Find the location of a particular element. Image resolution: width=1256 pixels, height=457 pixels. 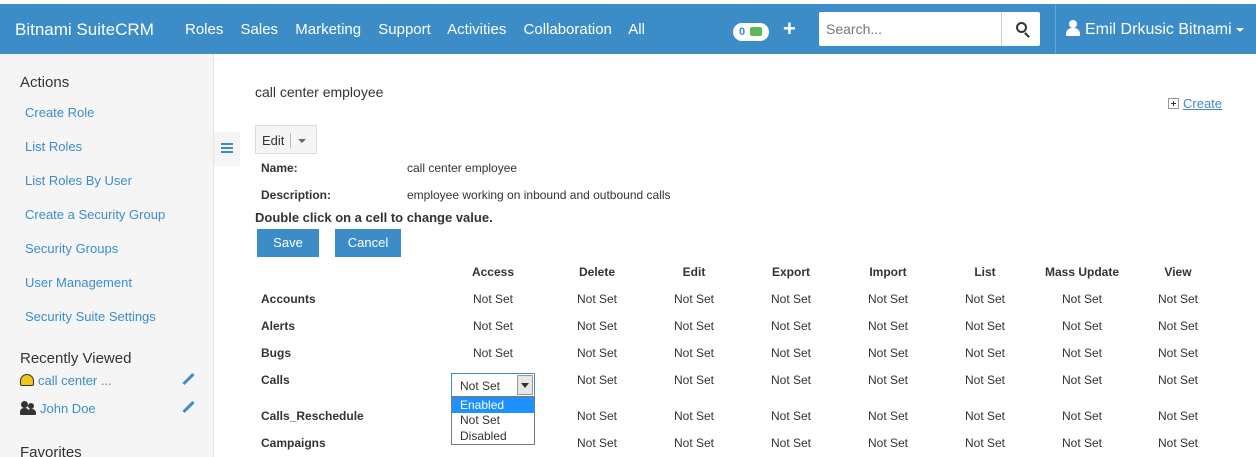

user-menu: Emil Drkusic Bitnami is located at coordinates (1154, 29).